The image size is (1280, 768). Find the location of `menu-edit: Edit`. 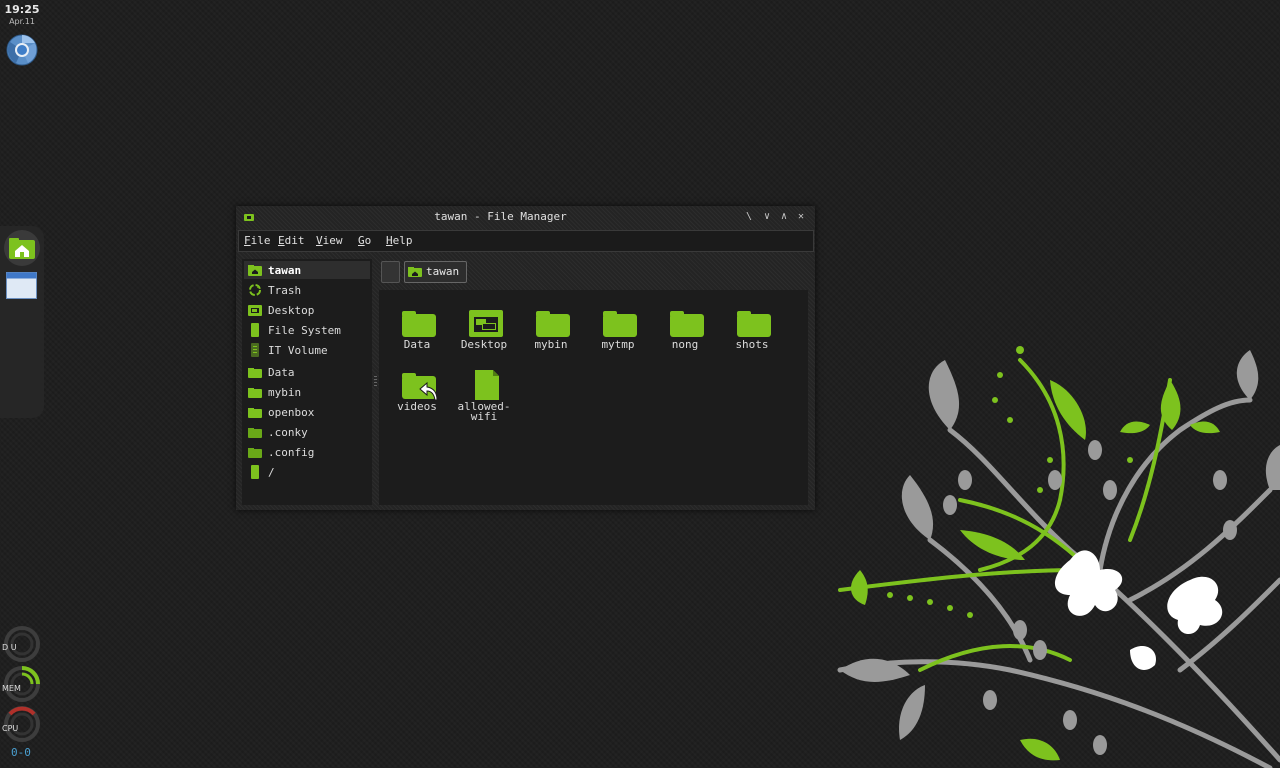

menu-edit: Edit is located at coordinates (291, 240).